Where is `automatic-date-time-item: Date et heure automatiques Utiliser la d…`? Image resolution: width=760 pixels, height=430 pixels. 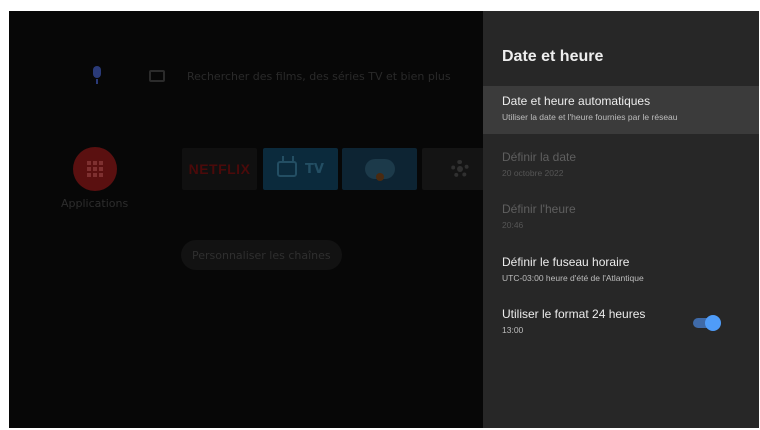
automatic-date-time-item: Date et heure automatiques Utiliser la d… is located at coordinates (621, 110).